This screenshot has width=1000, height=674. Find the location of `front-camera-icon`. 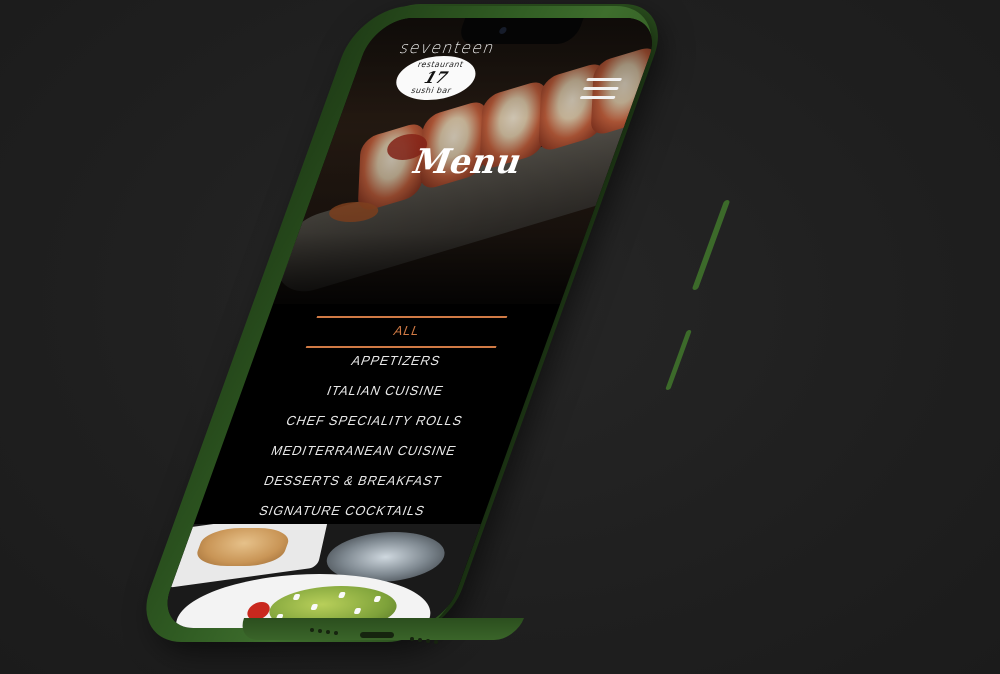

front-camera-icon is located at coordinates (503, 30).